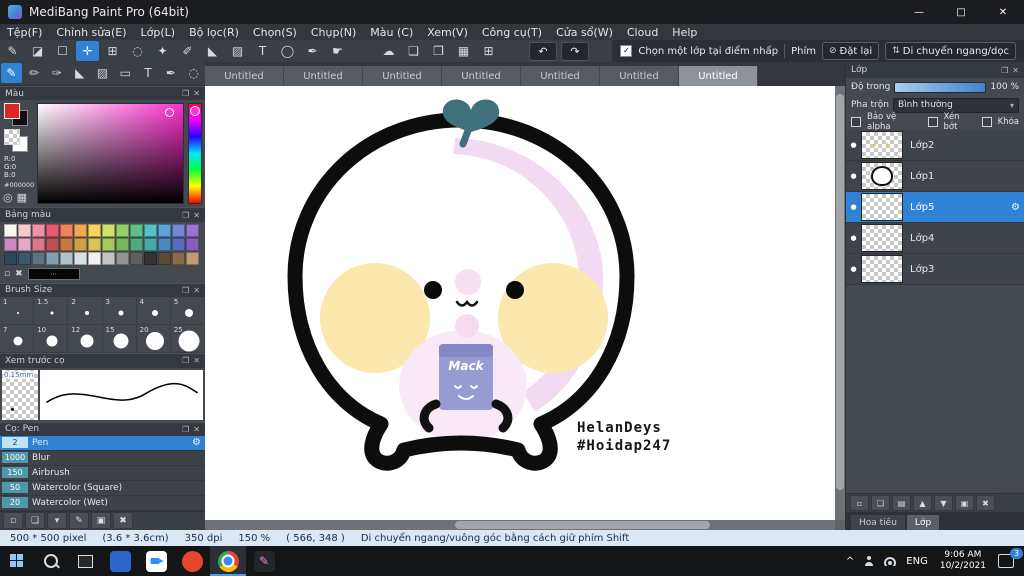 Image resolution: width=1024 pixels, height=576 pixels. What do you see at coordinates (961, 12) in the screenshot?
I see `maximize-button: □` at bounding box center [961, 12].